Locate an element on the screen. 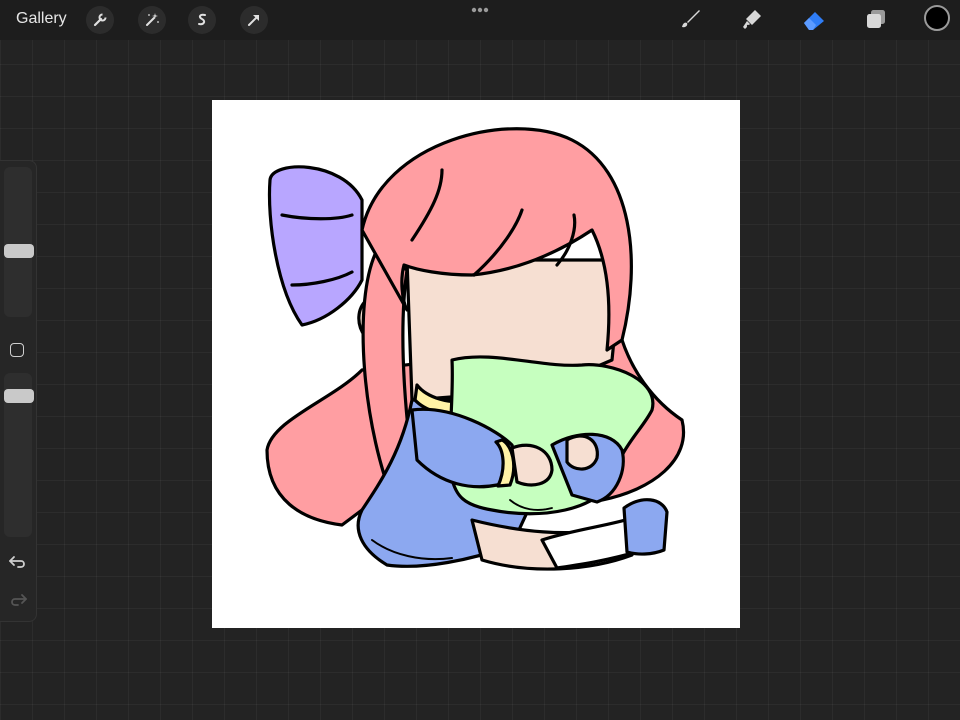 The width and height of the screenshot is (960, 720). eraser-icon is located at coordinates (814, 19).